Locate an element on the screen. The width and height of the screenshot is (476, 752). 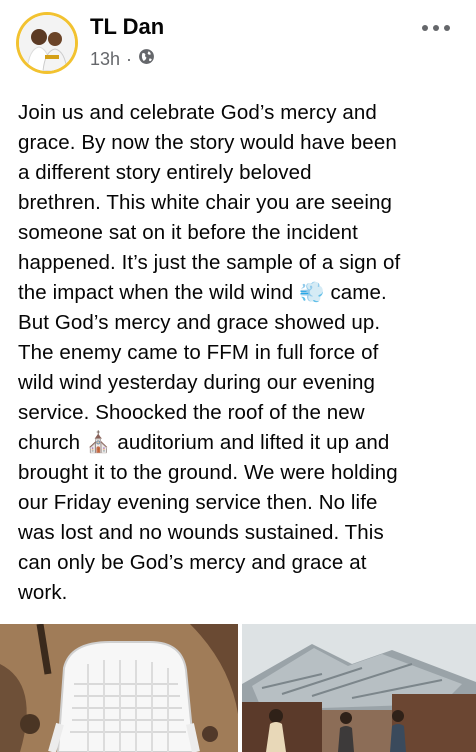
post-timestamp: 13h is located at coordinates (105, 59).